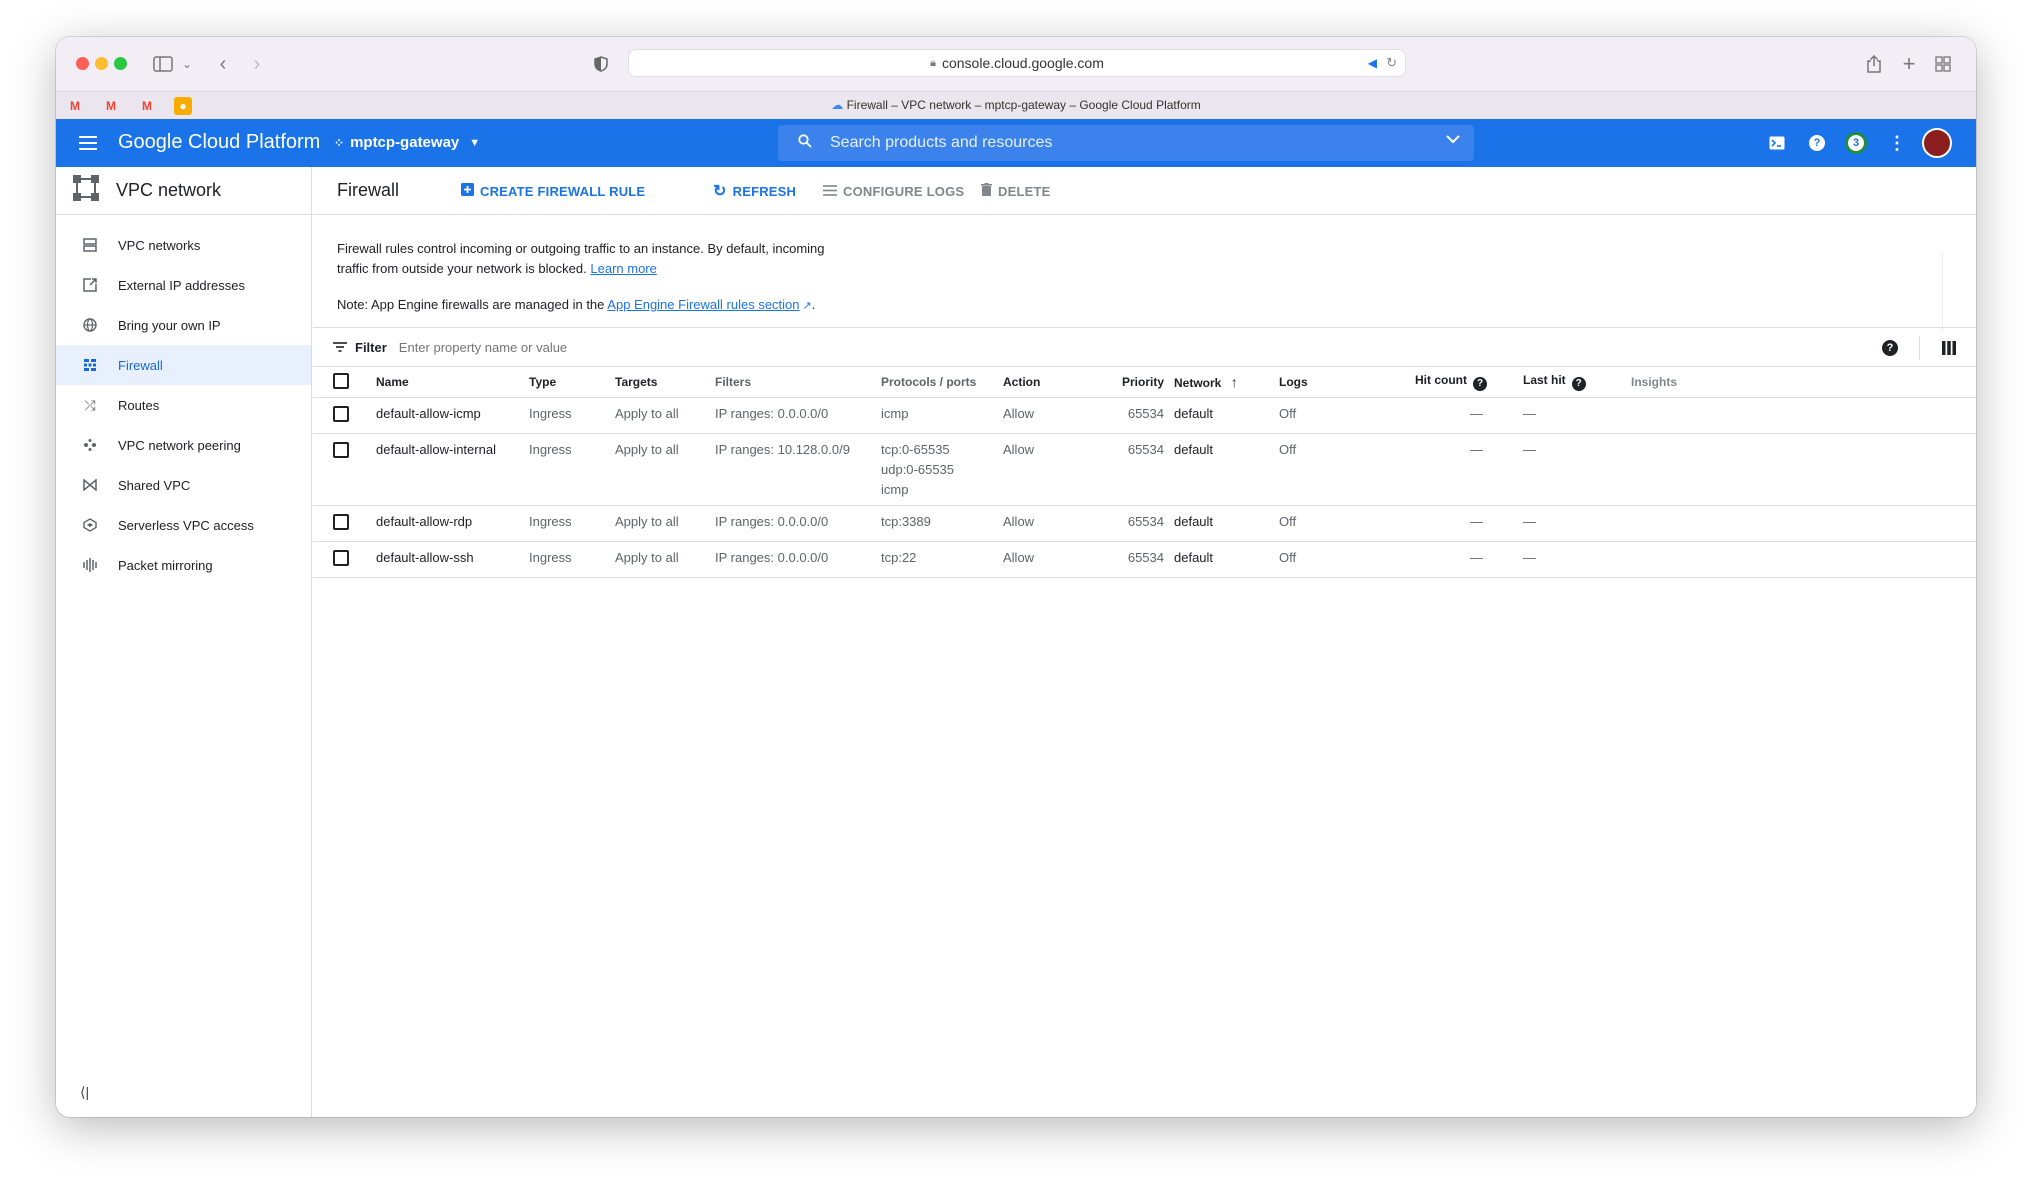  I want to click on sidebar-item-packet-mirroring: Packet mirroring, so click(183, 565).